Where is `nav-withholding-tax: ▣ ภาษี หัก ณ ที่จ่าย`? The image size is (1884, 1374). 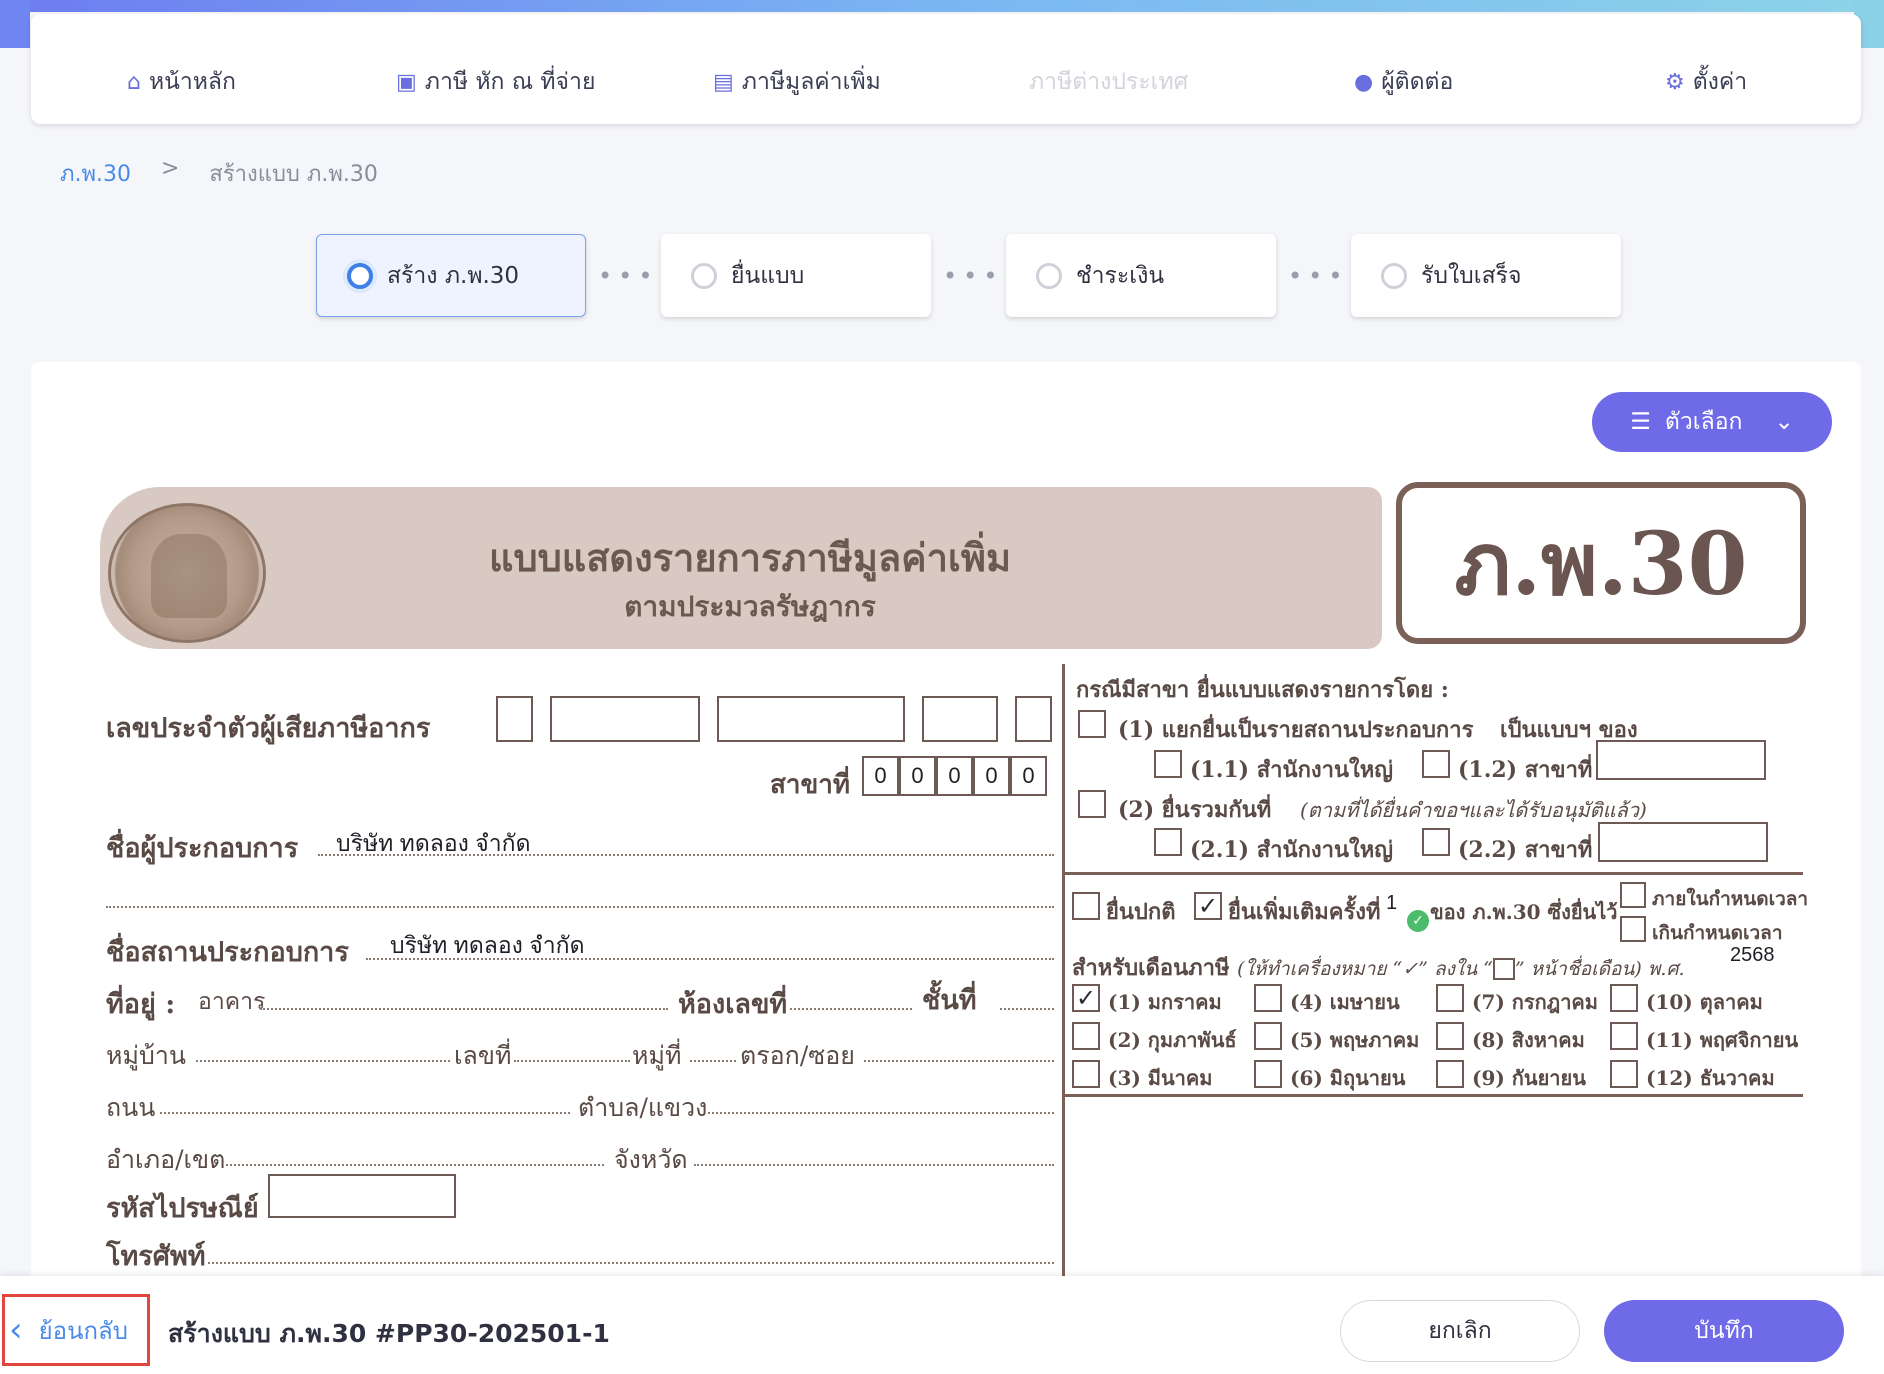 nav-withholding-tax: ▣ ภาษี หัก ณ ที่จ่าย is located at coordinates (495, 82).